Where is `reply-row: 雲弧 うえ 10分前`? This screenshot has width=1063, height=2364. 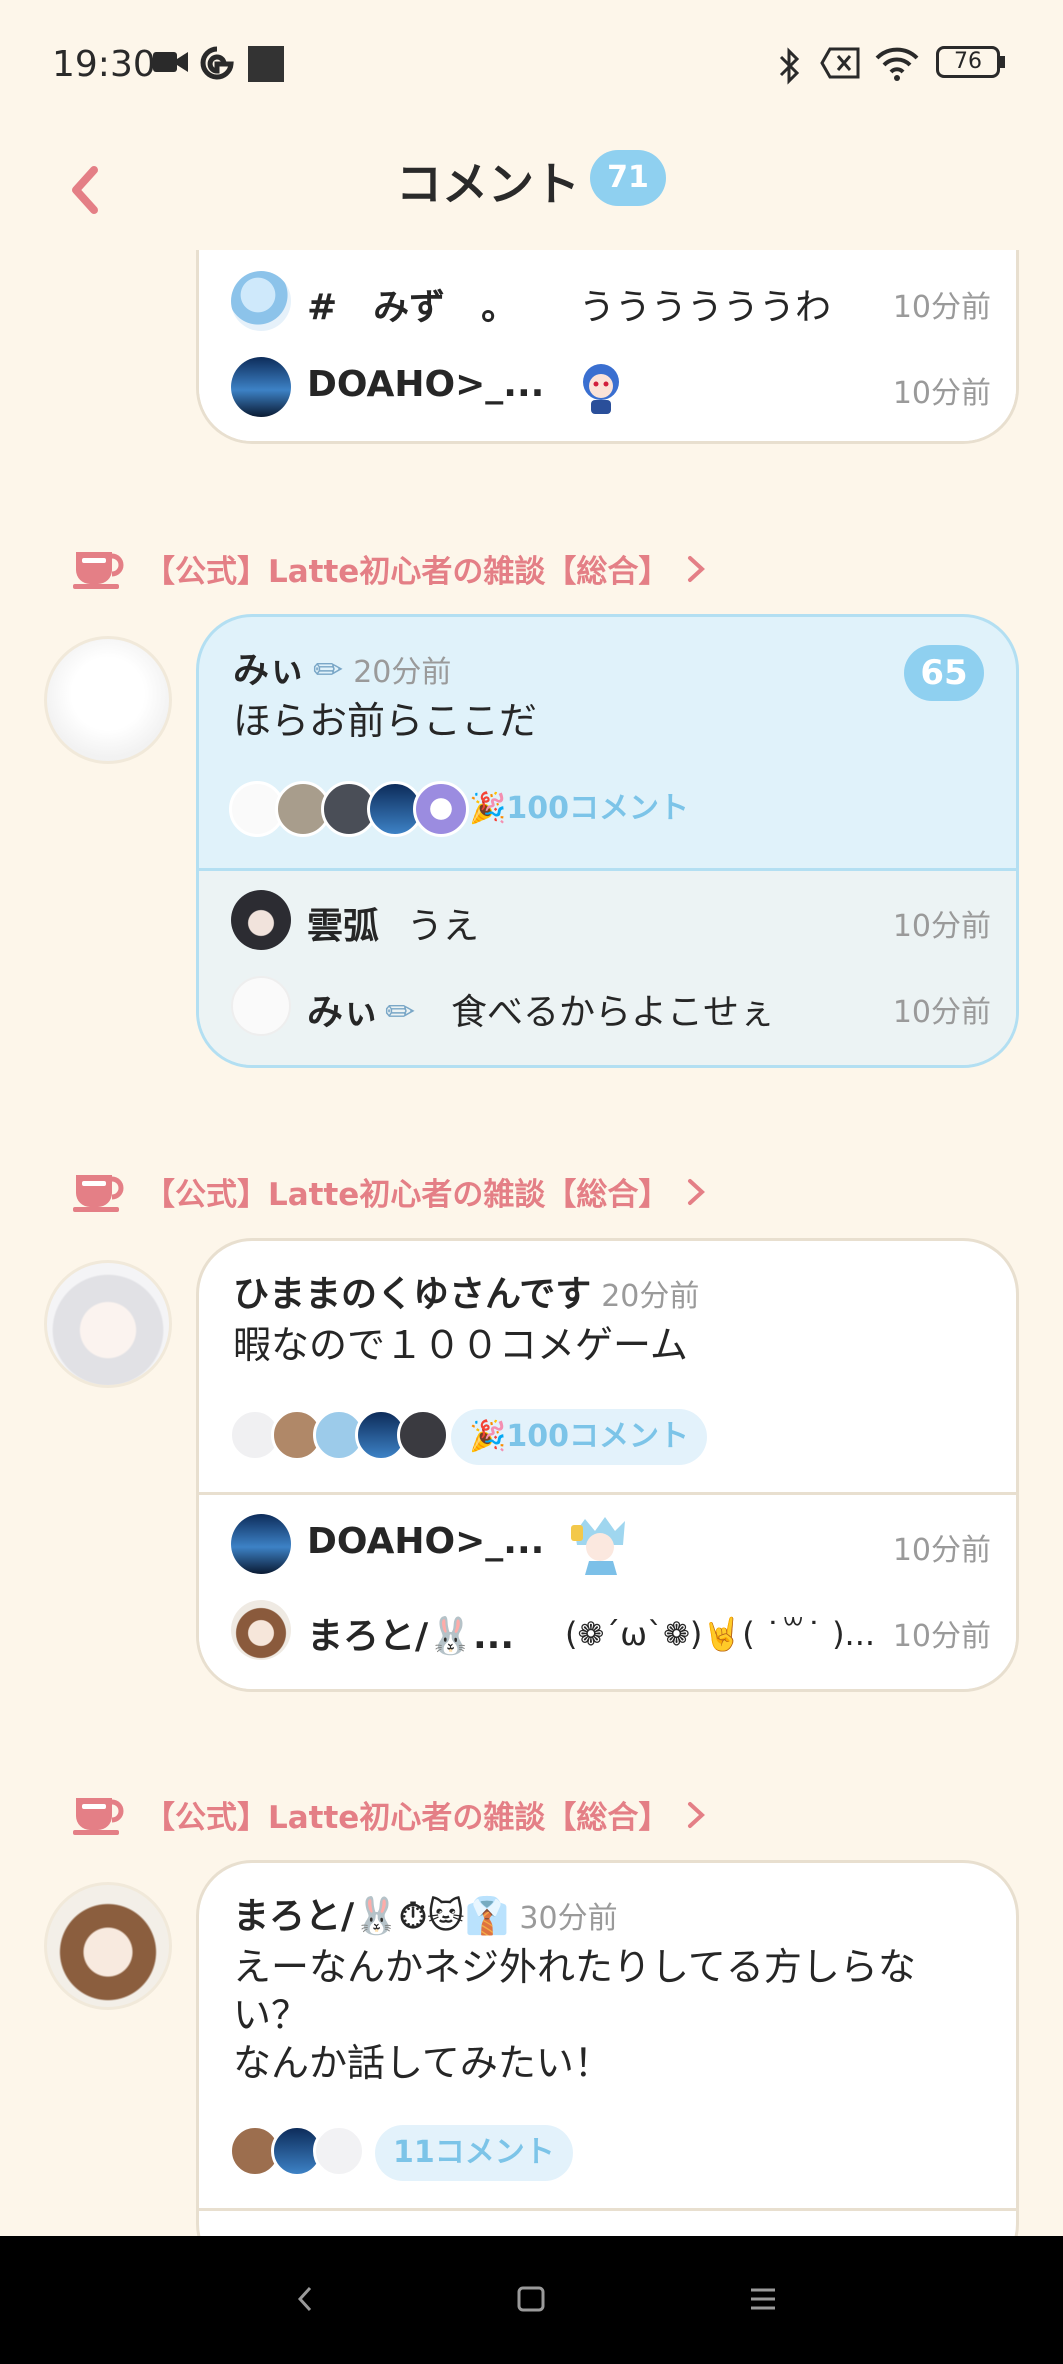
reply-row: 雲弧 うえ 10分前 is located at coordinates (611, 920).